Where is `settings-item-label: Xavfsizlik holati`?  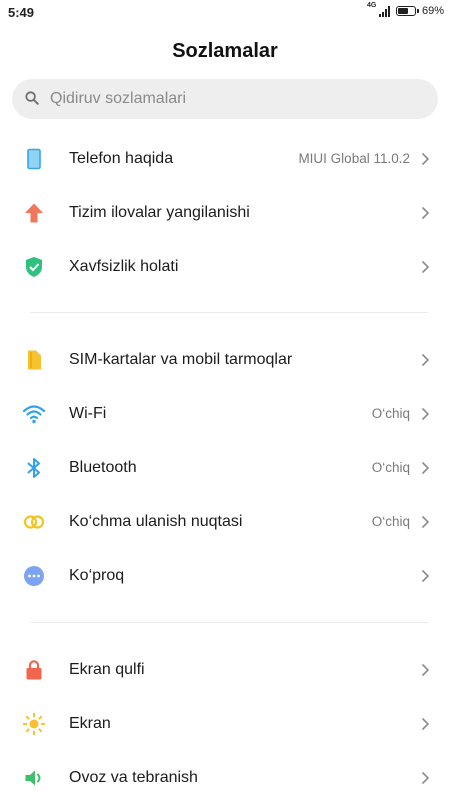 settings-item-label: Xavfsizlik holati is located at coordinates (124, 266).